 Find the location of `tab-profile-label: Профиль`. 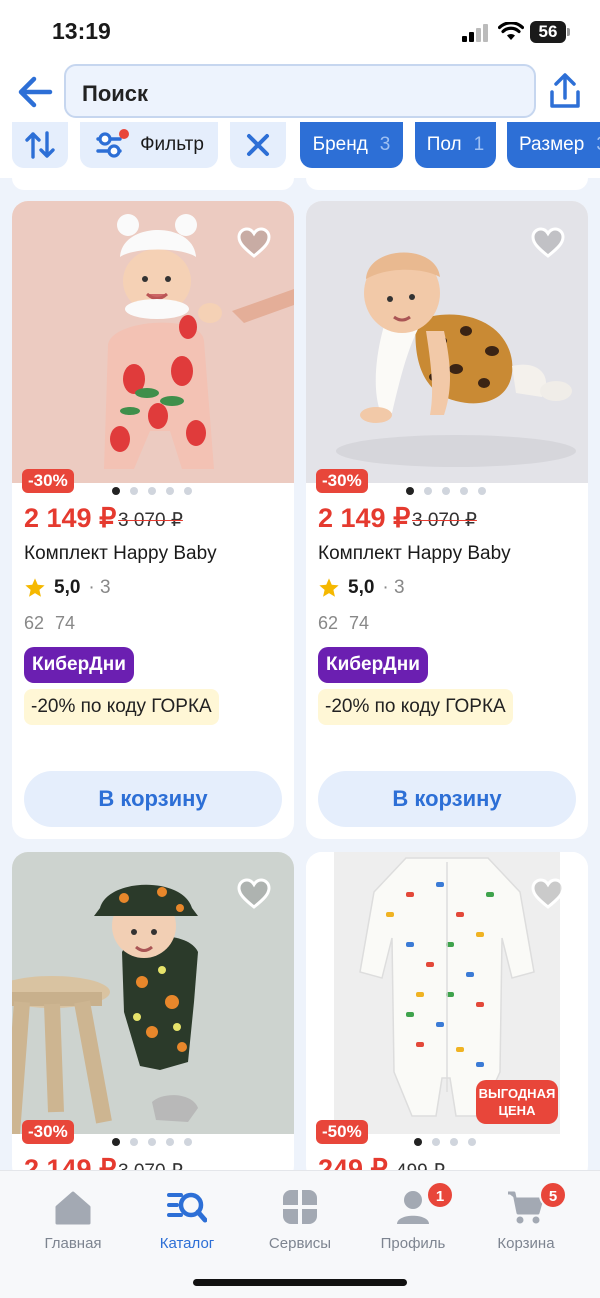

tab-profile-label: Профиль is located at coordinates (413, 1243).